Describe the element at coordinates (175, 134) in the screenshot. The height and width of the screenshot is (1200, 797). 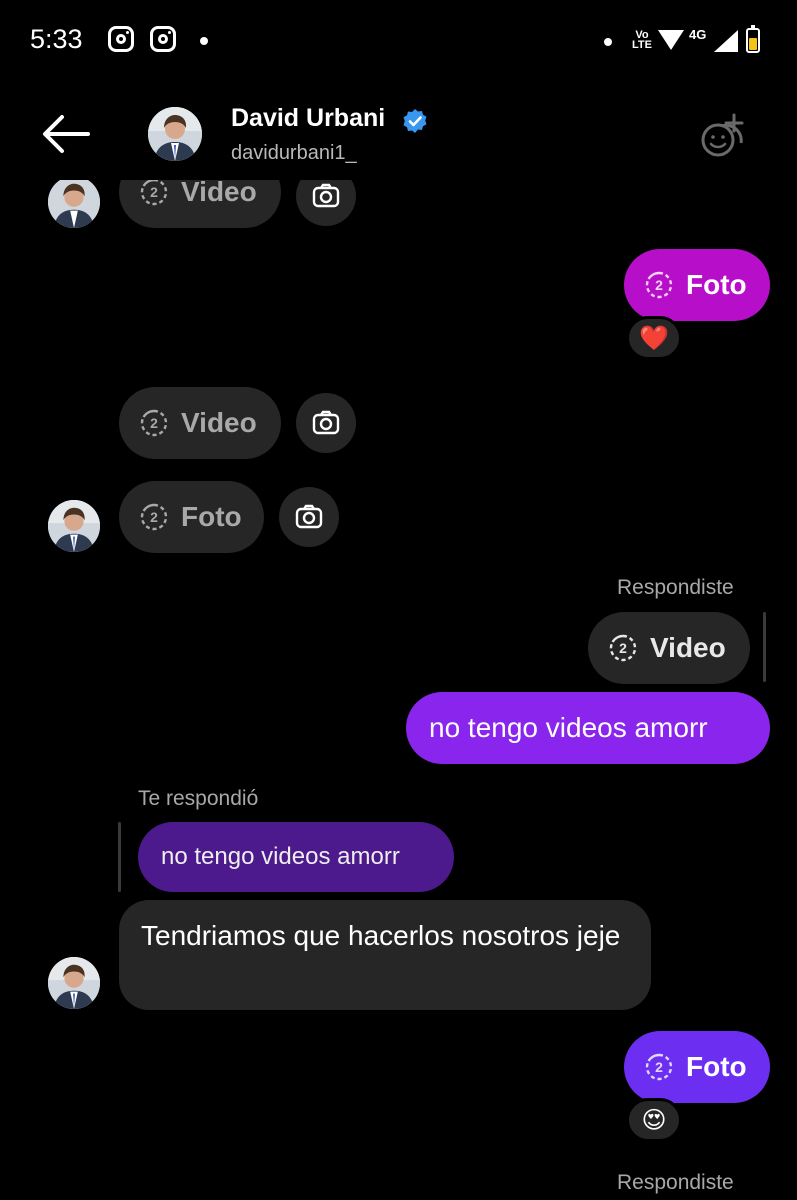
I see `header-avatar` at that location.